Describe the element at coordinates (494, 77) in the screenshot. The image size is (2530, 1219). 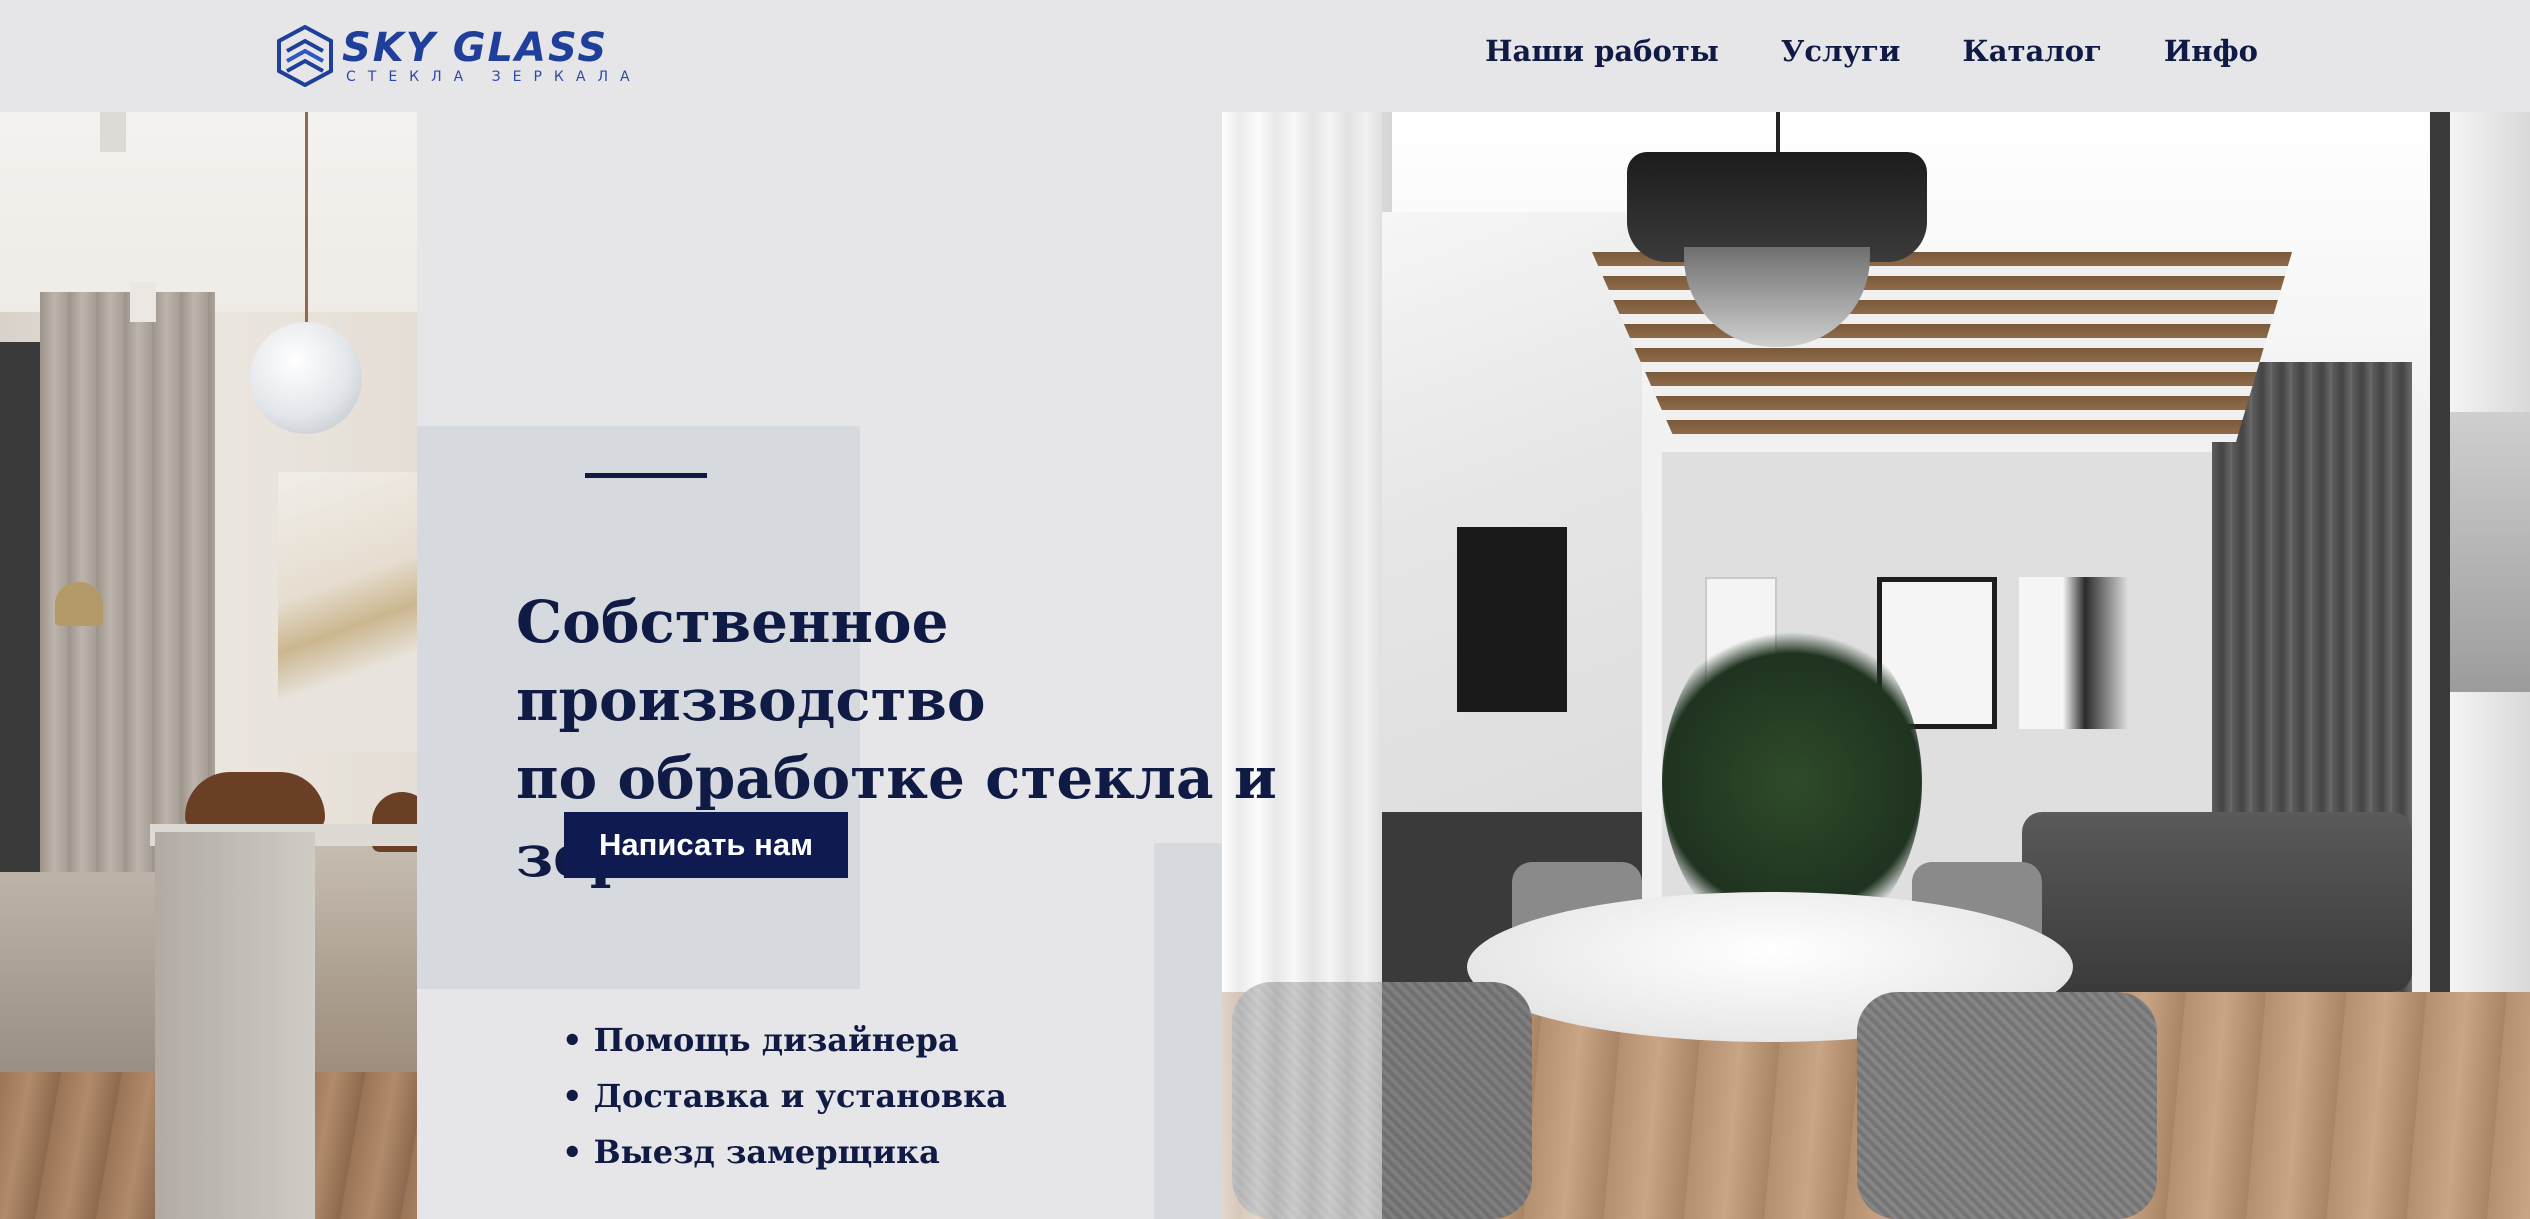
I see `logo-tagline: СТЕКЛА ЗЕРКАЛА` at that location.